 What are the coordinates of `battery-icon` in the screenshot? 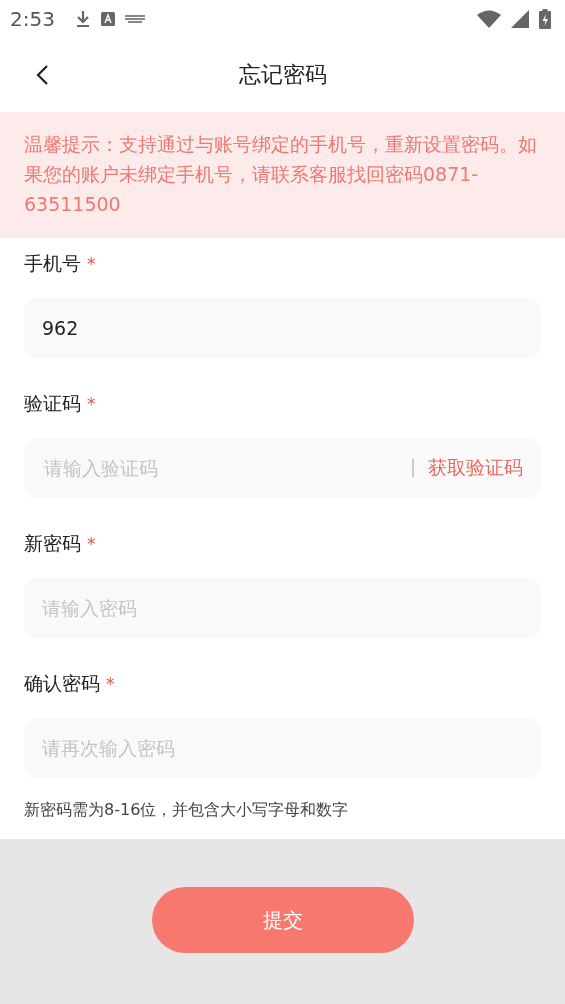 It's located at (545, 19).